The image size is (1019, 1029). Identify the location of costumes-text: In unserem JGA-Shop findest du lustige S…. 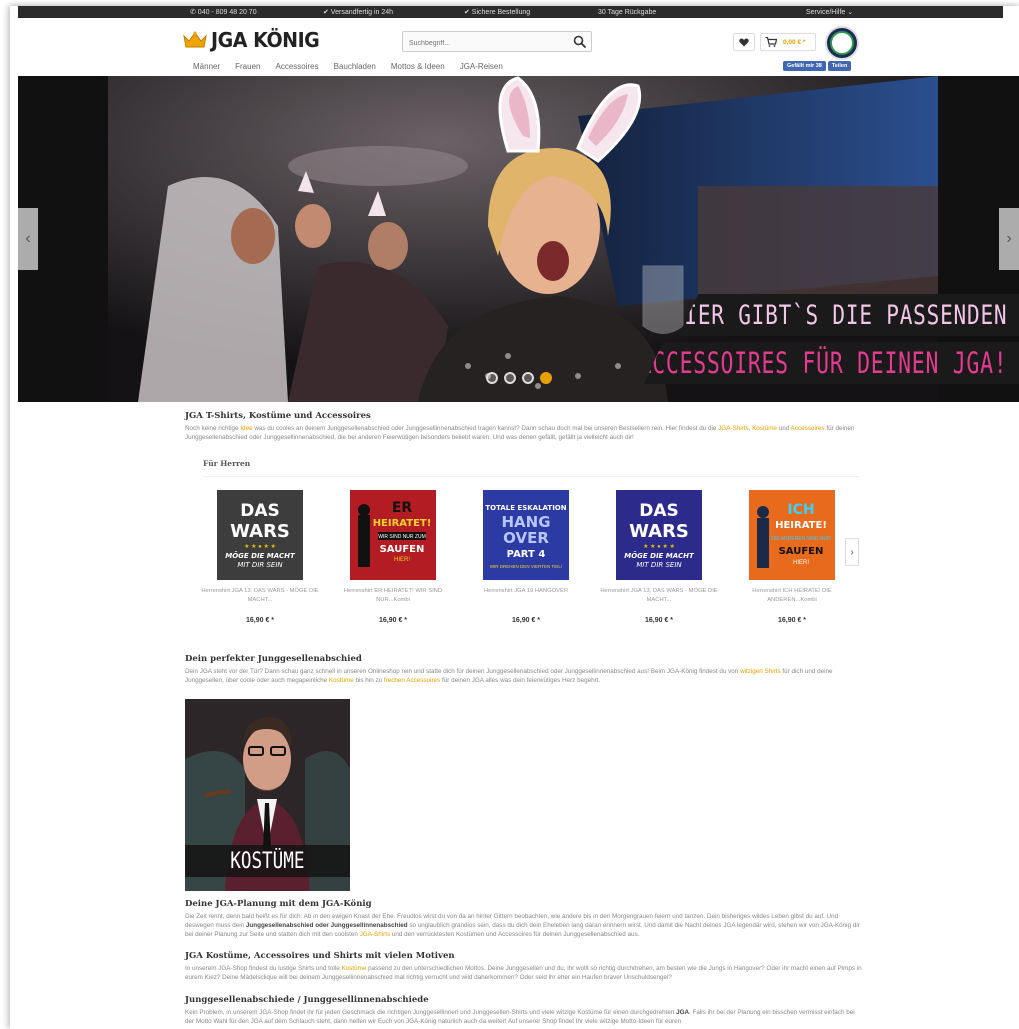
(523, 973).